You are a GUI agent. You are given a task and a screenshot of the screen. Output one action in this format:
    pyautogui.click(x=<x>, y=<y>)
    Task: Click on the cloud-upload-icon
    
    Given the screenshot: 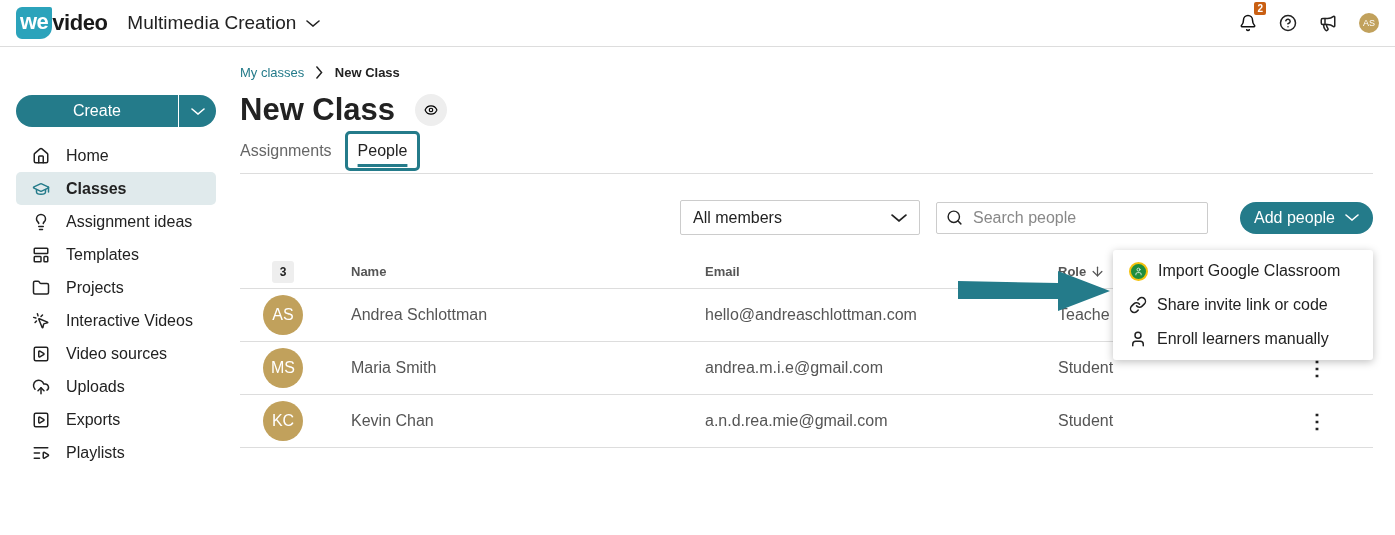 What is the action you would take?
    pyautogui.click(x=41, y=386)
    